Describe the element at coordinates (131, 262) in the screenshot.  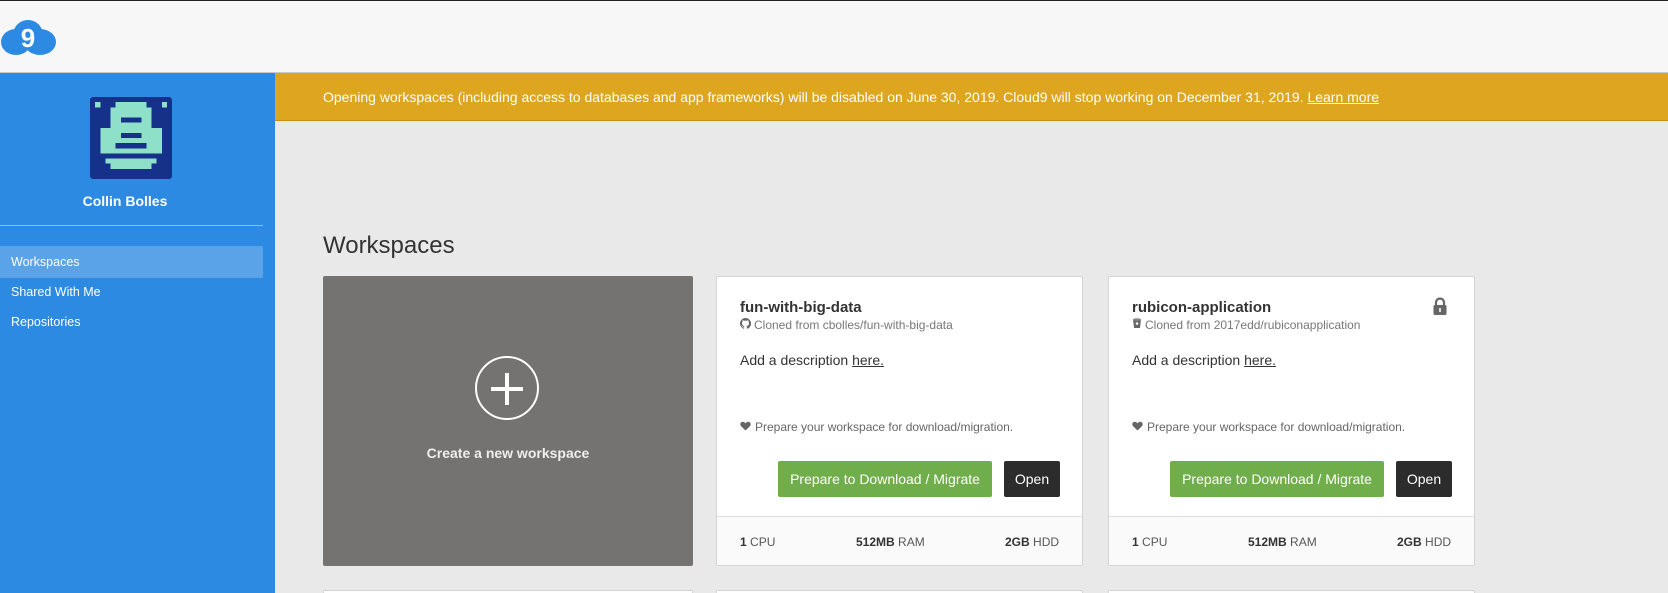
I see `sidebar-item-workspaces: Workspaces` at that location.